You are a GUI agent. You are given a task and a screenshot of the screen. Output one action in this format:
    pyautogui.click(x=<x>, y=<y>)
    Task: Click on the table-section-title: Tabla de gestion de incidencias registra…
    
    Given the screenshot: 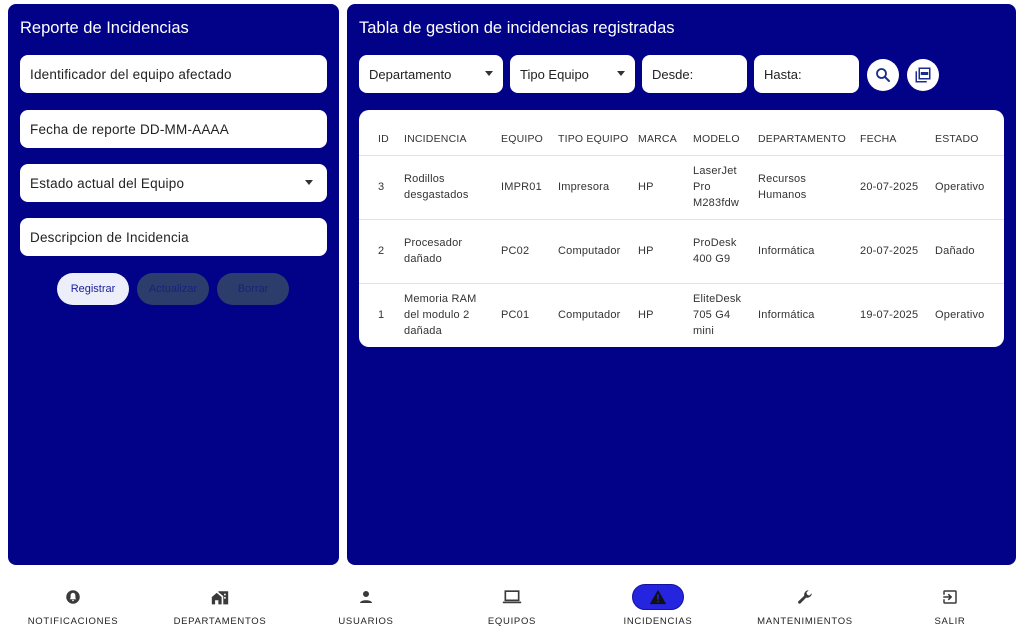 What is the action you would take?
    pyautogui.click(x=517, y=28)
    